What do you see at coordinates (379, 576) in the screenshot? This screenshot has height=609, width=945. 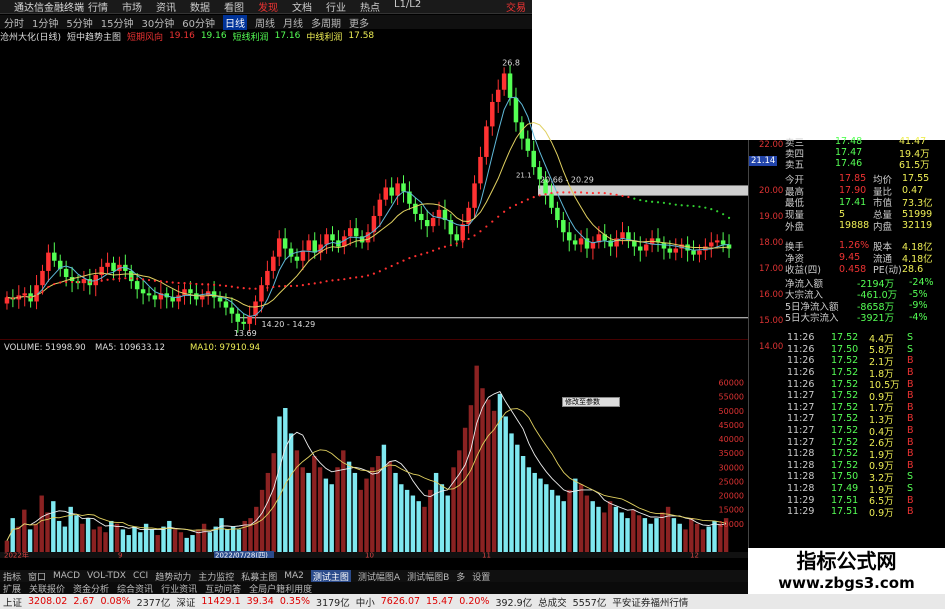 I see `indicator-tab-10: 测试幅图A` at bounding box center [379, 576].